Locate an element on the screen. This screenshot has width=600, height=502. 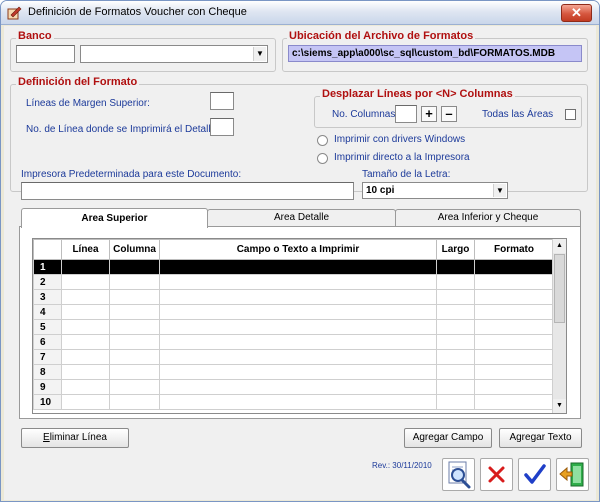
table-row: 2 is located at coordinates (293, 282).